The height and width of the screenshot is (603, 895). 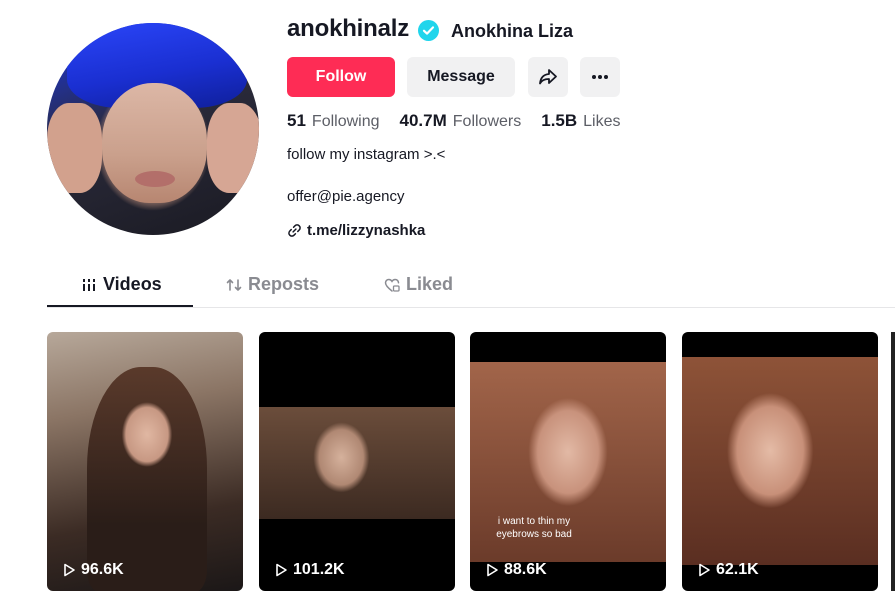 I want to click on video-view-count: 88.6K, so click(x=525, y=569).